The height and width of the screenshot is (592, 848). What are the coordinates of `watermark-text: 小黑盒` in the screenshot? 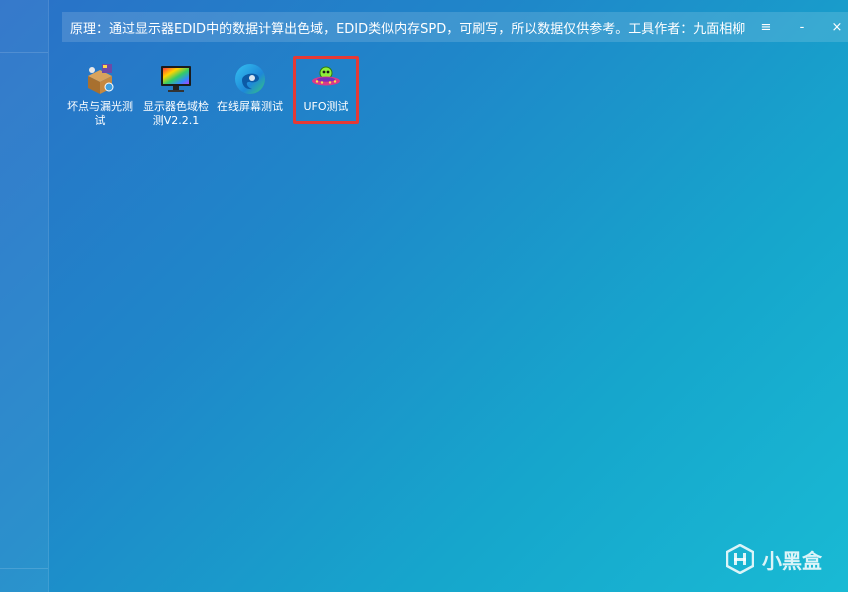 It's located at (792, 560).